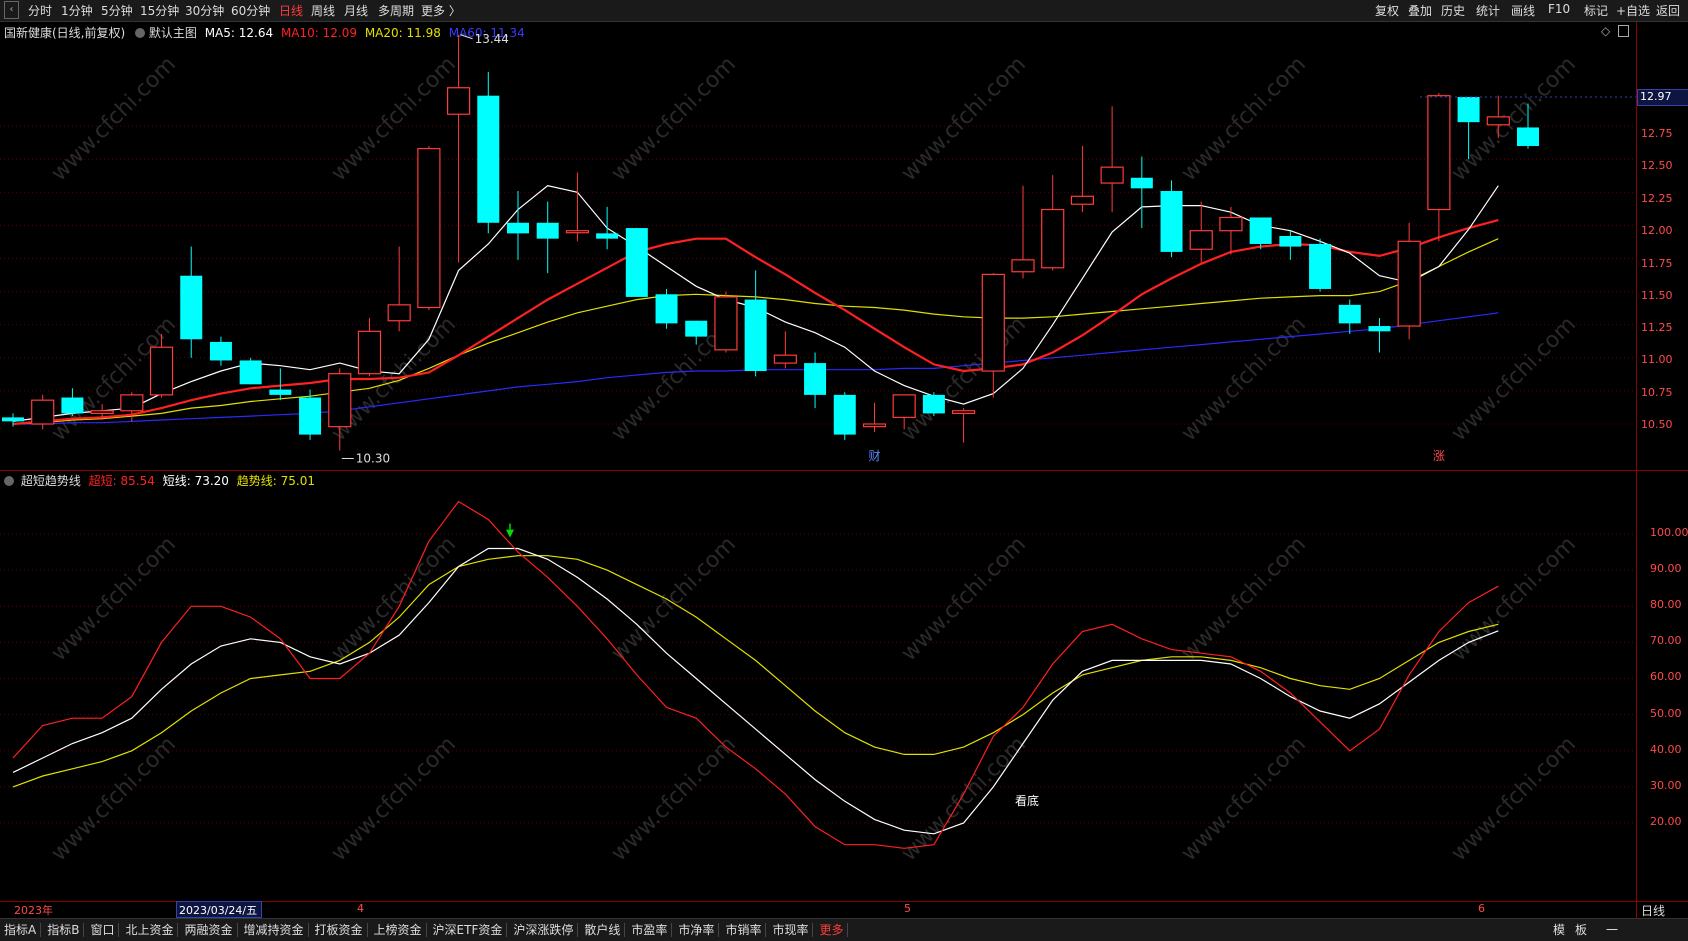  Describe the element at coordinates (323, 10) in the screenshot. I see `period-weekly: 周线` at that location.